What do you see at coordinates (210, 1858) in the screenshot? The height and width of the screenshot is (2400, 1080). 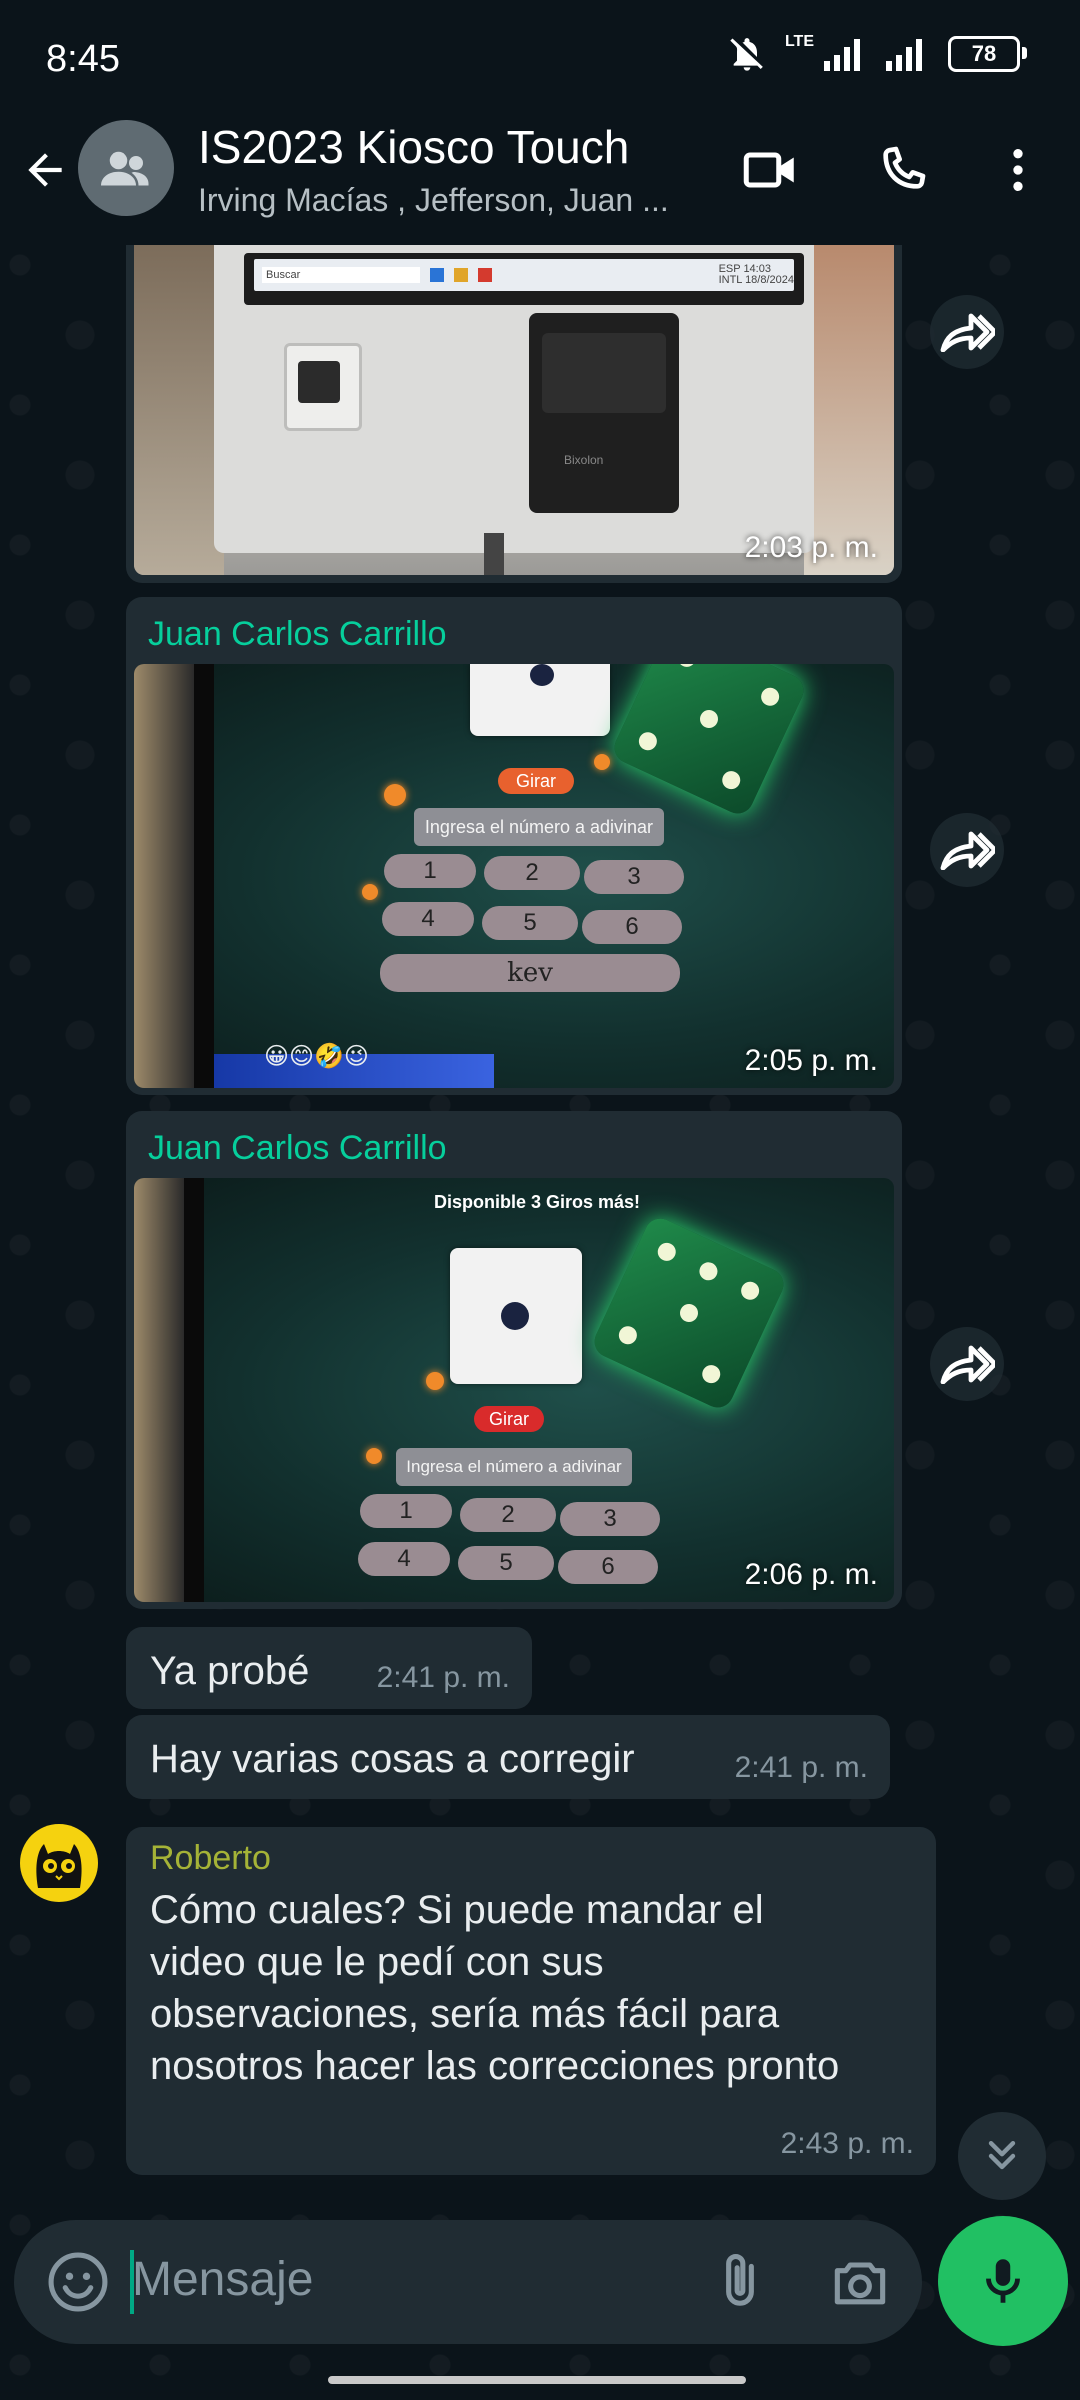 I see `sender-name: Roberto` at bounding box center [210, 1858].